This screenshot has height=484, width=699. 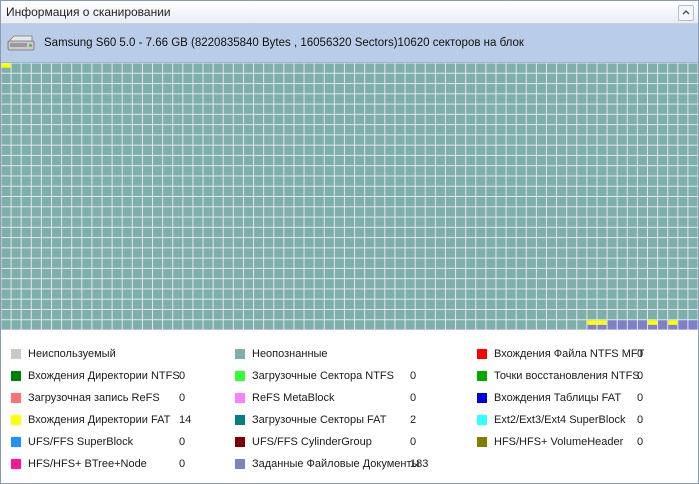 What do you see at coordinates (673, 322) in the screenshot?
I see `block-fat-dir` at bounding box center [673, 322].